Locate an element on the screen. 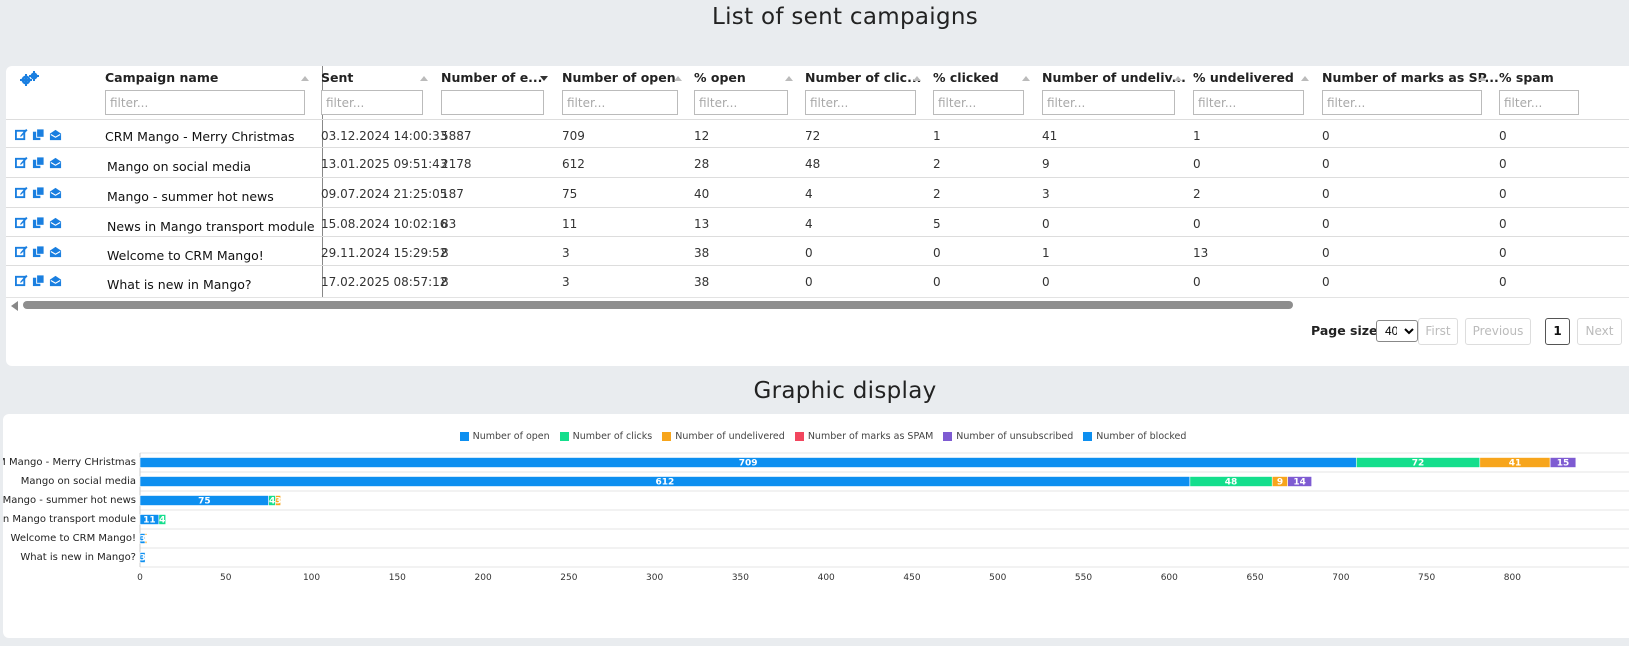 The image size is (1629, 646). cell-open: 75 is located at coordinates (570, 194).